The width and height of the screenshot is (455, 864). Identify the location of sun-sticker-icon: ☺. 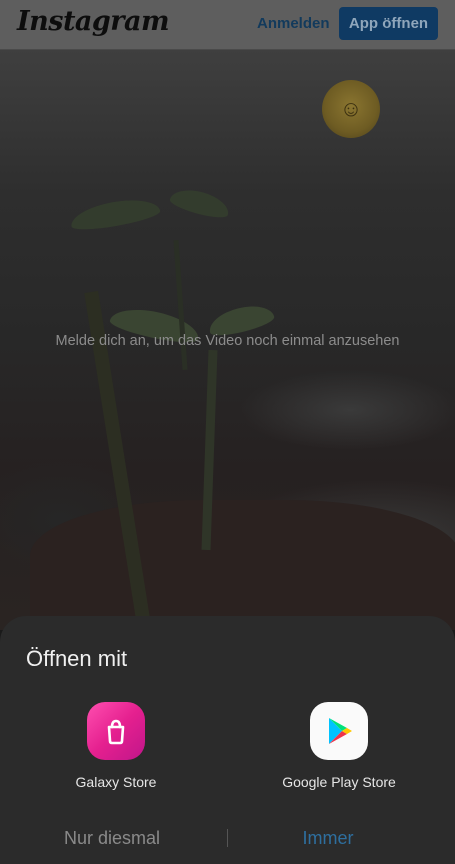
(351, 109).